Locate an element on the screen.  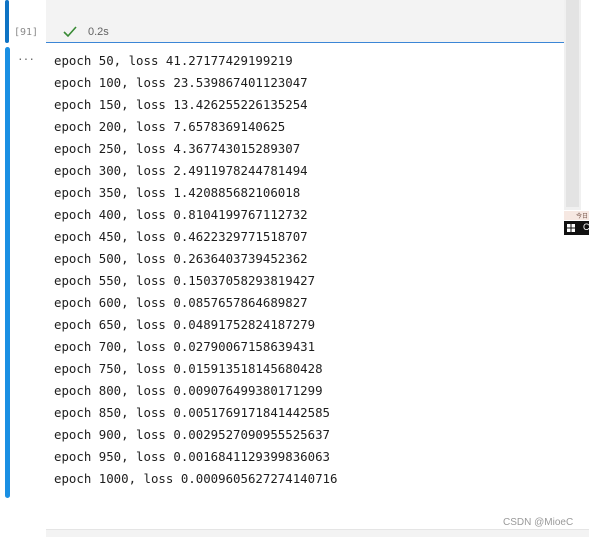
scrollbar-thumb is located at coordinates (572, 103).